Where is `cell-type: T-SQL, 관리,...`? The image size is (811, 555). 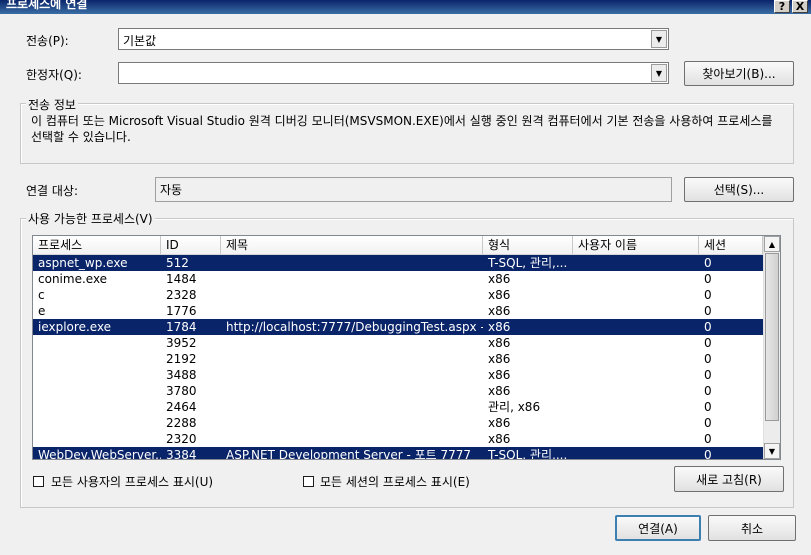 cell-type: T-SQL, 관리,... is located at coordinates (528, 263).